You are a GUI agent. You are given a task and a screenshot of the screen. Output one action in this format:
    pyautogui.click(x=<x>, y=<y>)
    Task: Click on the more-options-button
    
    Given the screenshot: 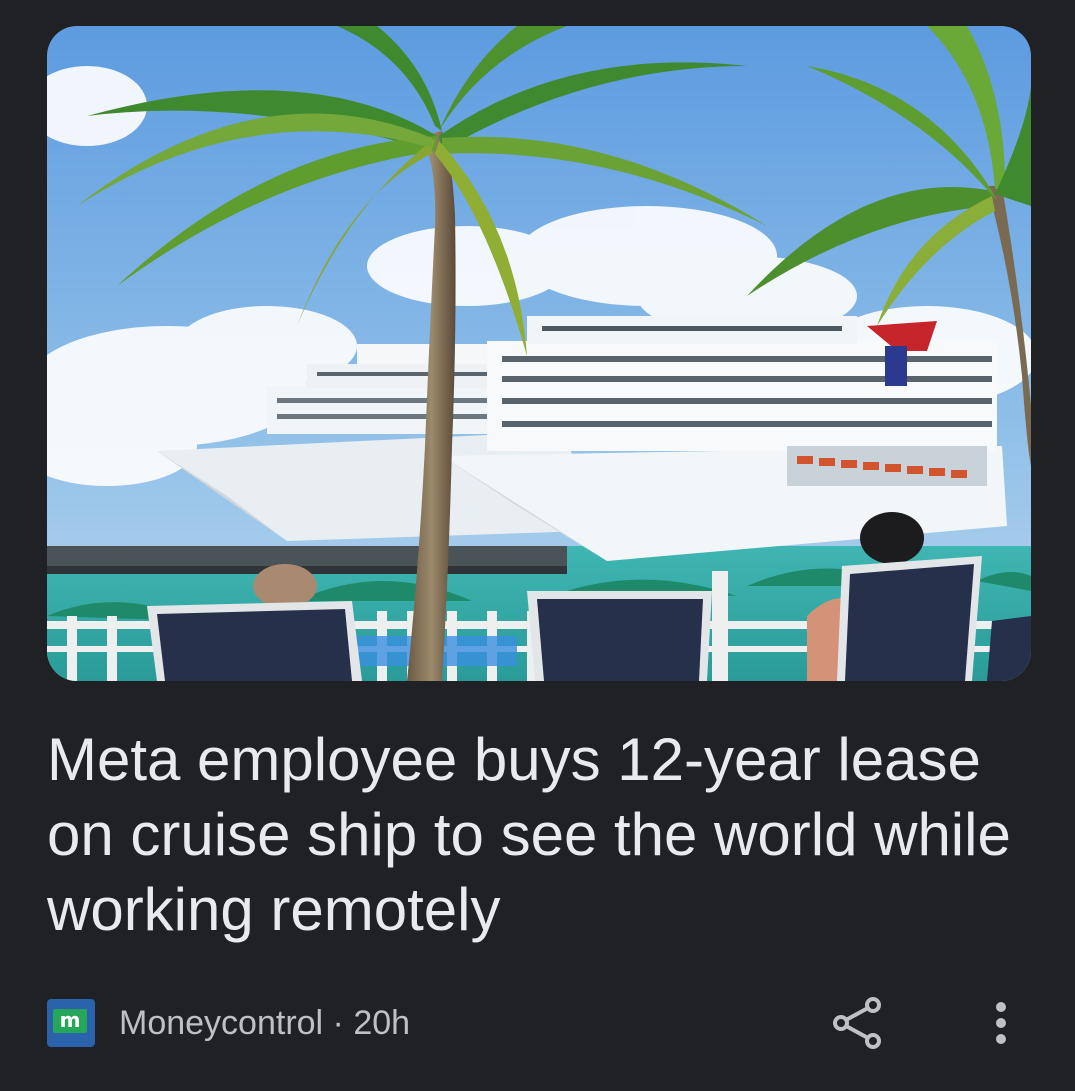 What is the action you would take?
    pyautogui.click(x=1001, y=1023)
    